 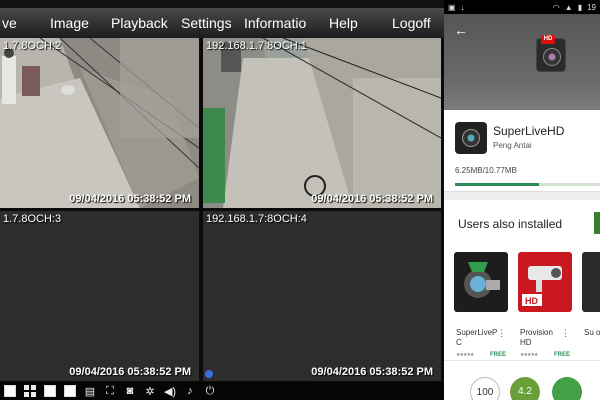 I want to click on download-progress-text: 6.25MB/10.77MB, so click(x=486, y=170).